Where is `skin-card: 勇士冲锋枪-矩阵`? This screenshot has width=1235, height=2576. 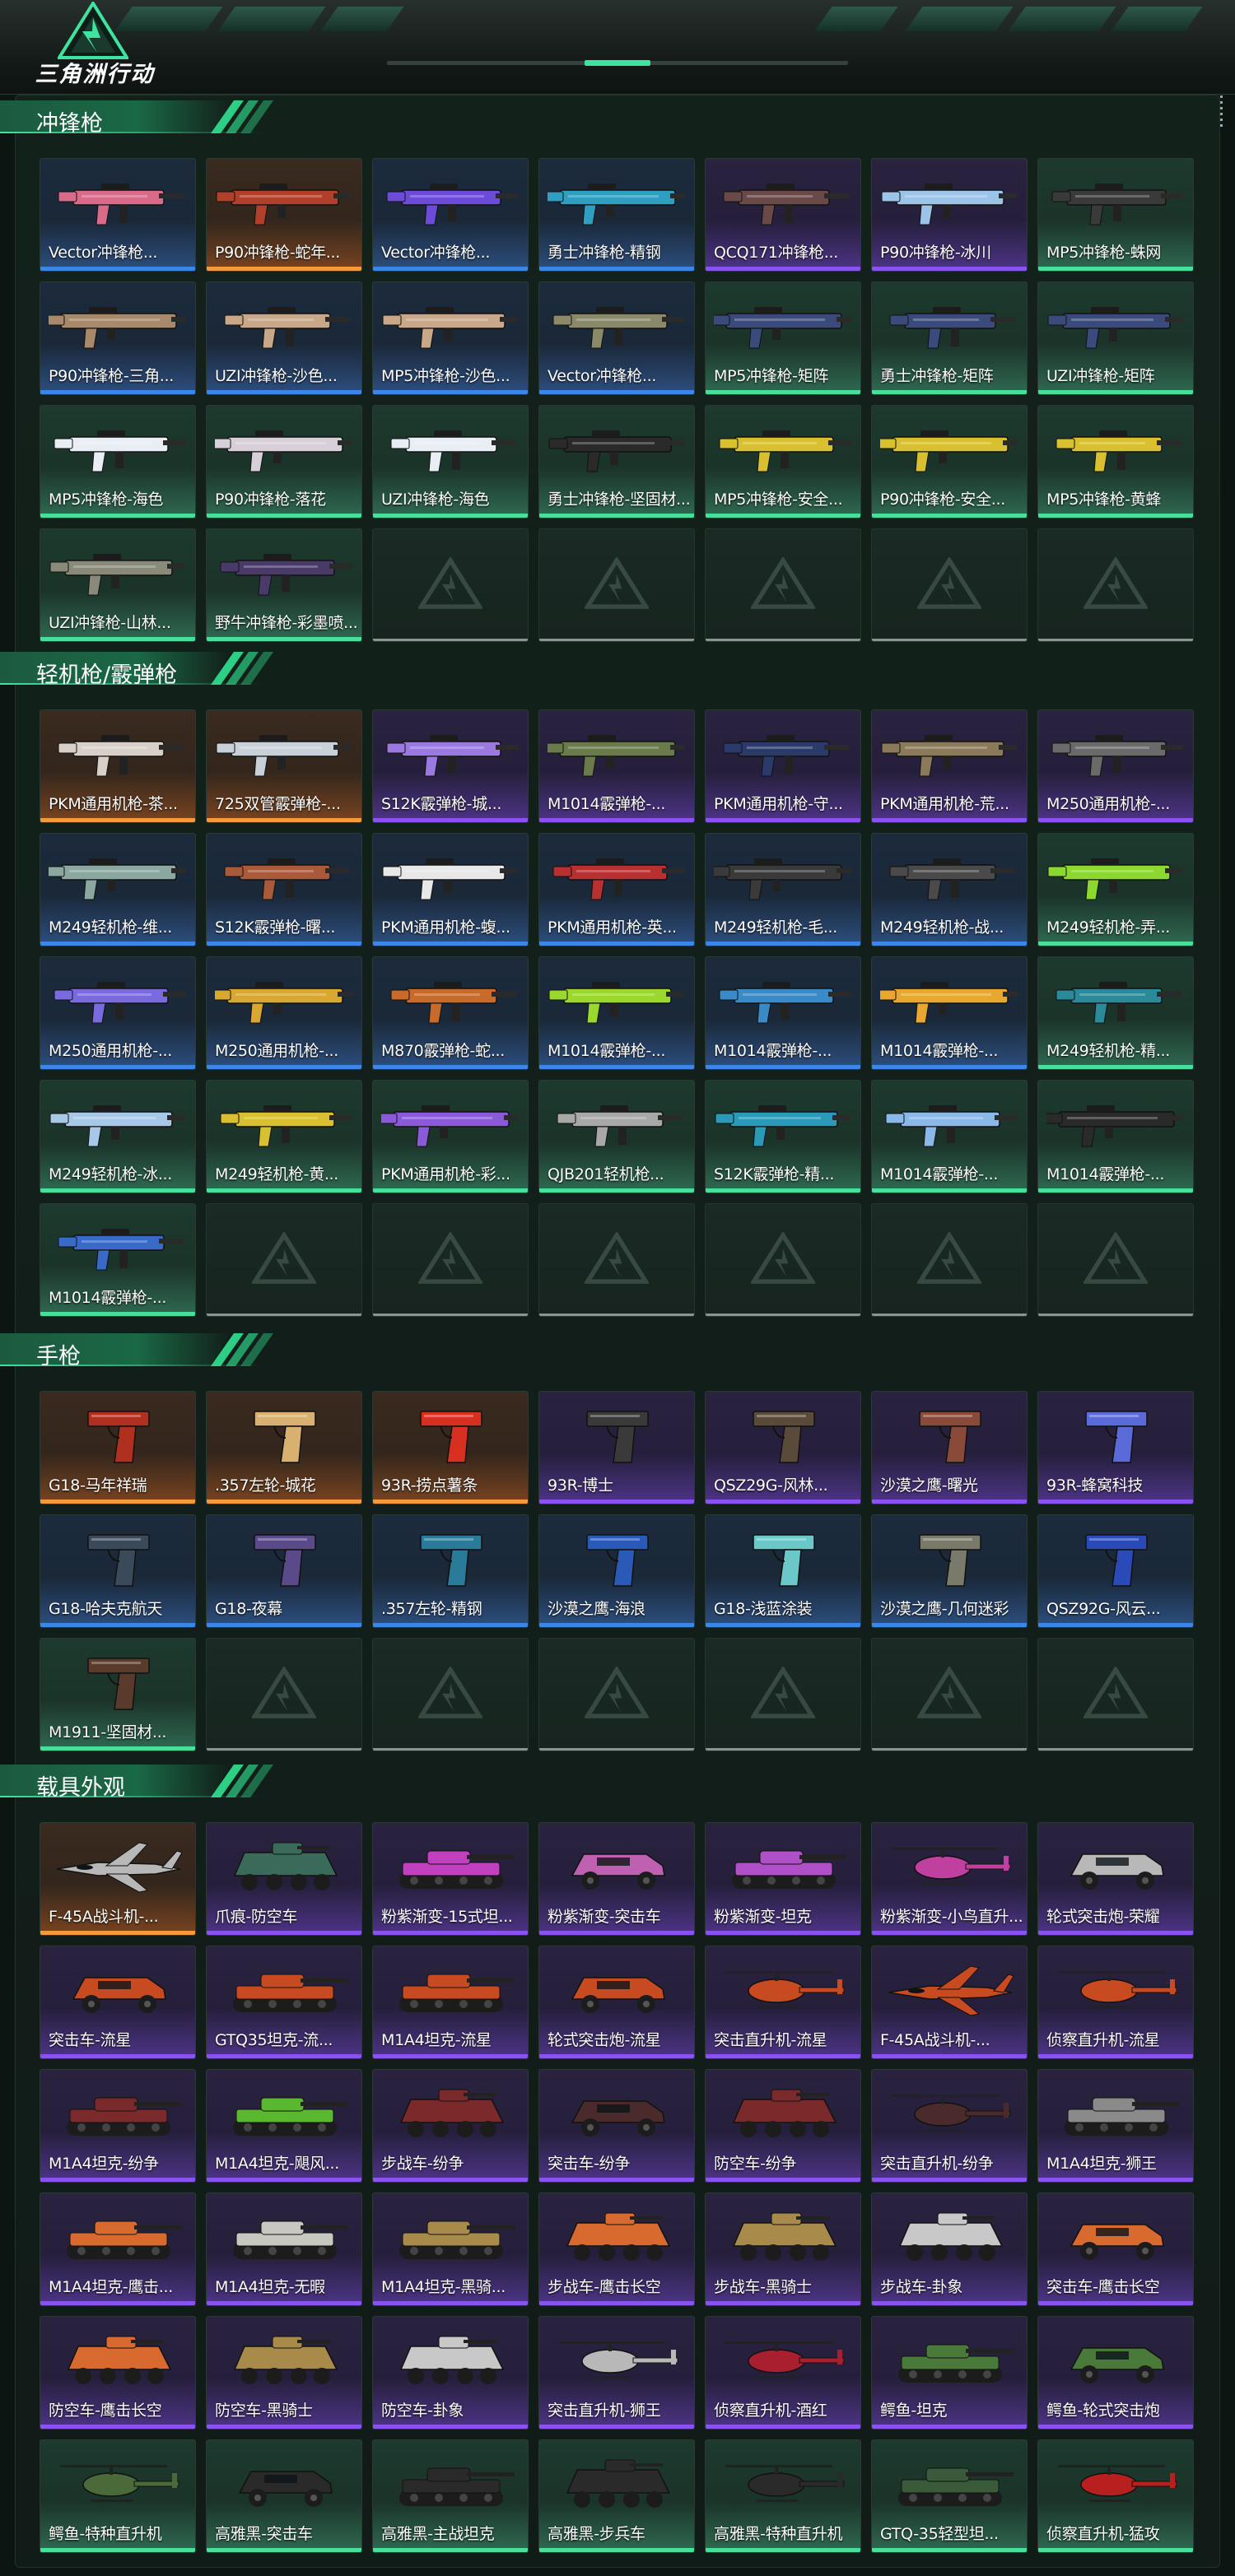
skin-card: 勇士冲锋枪-矩阵 is located at coordinates (949, 338).